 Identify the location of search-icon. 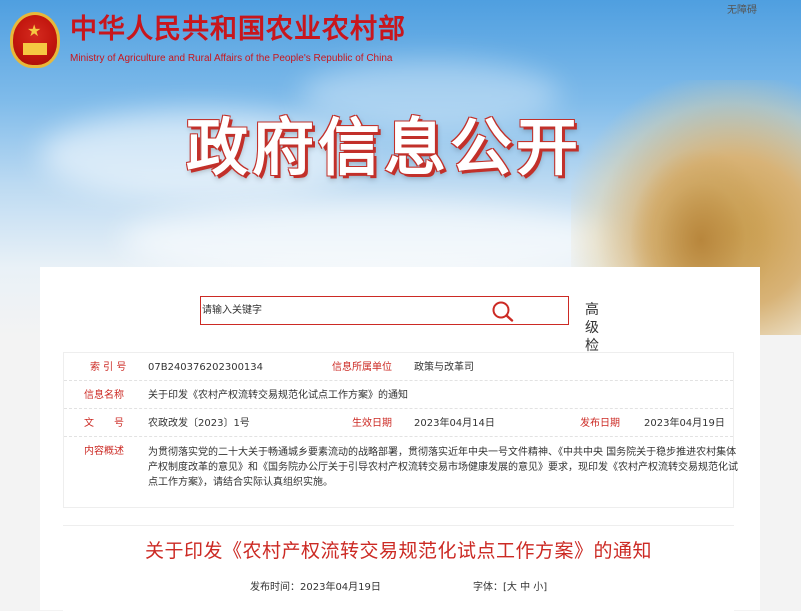
(503, 311).